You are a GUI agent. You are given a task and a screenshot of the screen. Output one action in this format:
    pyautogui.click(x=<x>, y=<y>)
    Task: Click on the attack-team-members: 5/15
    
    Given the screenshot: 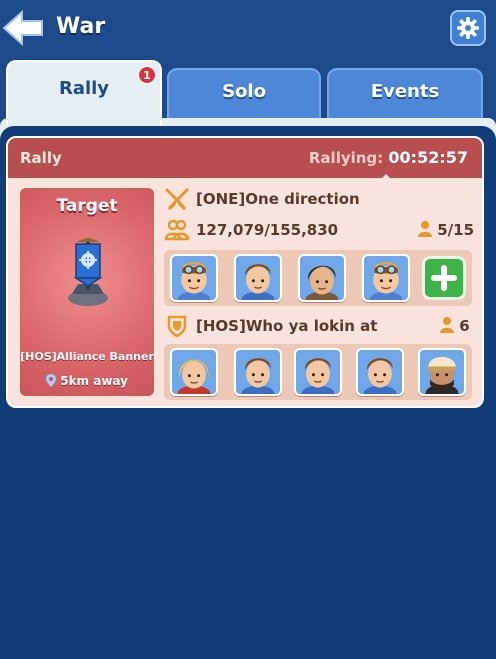 What is the action you would take?
    pyautogui.click(x=446, y=230)
    